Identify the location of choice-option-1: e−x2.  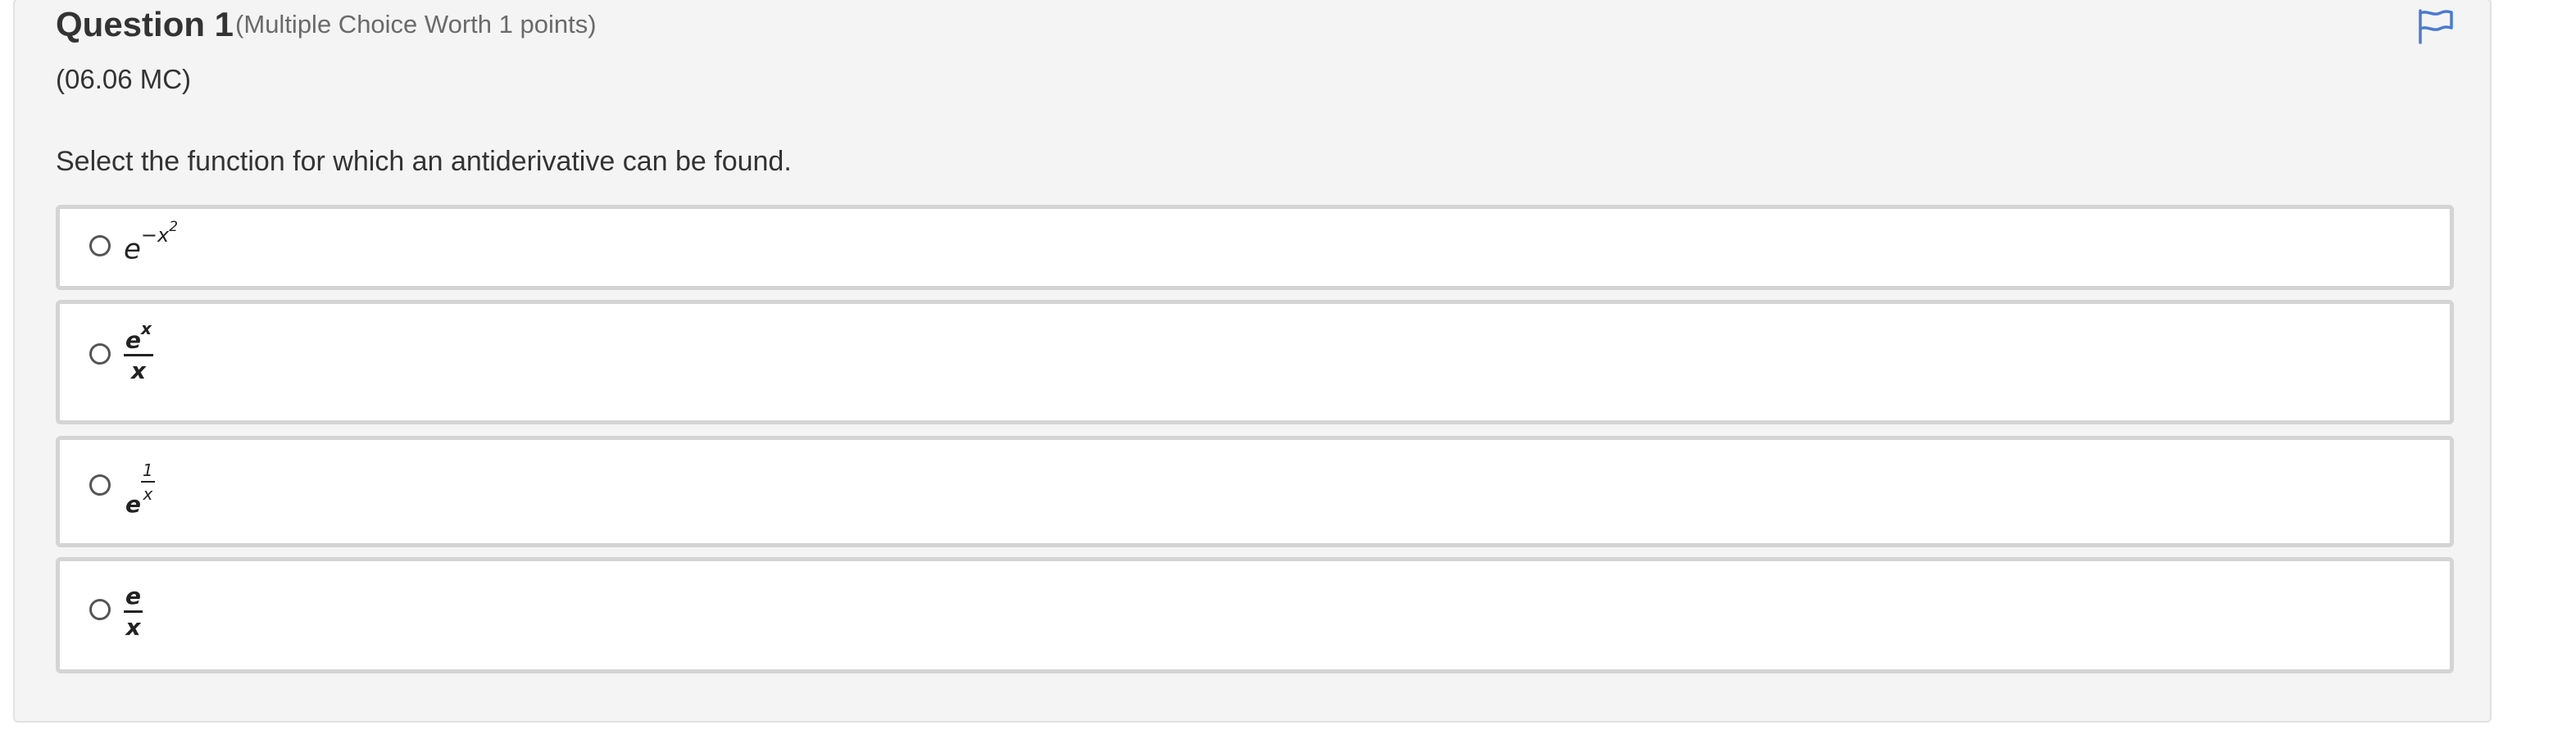
(1255, 247).